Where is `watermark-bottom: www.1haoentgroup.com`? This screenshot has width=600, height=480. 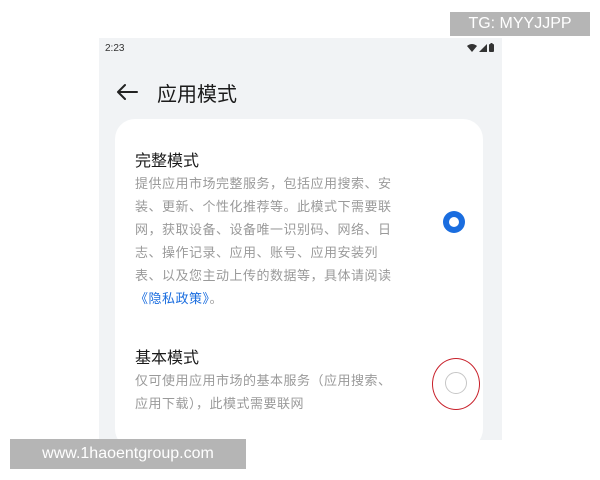
watermark-bottom: www.1haoentgroup.com is located at coordinates (128, 454).